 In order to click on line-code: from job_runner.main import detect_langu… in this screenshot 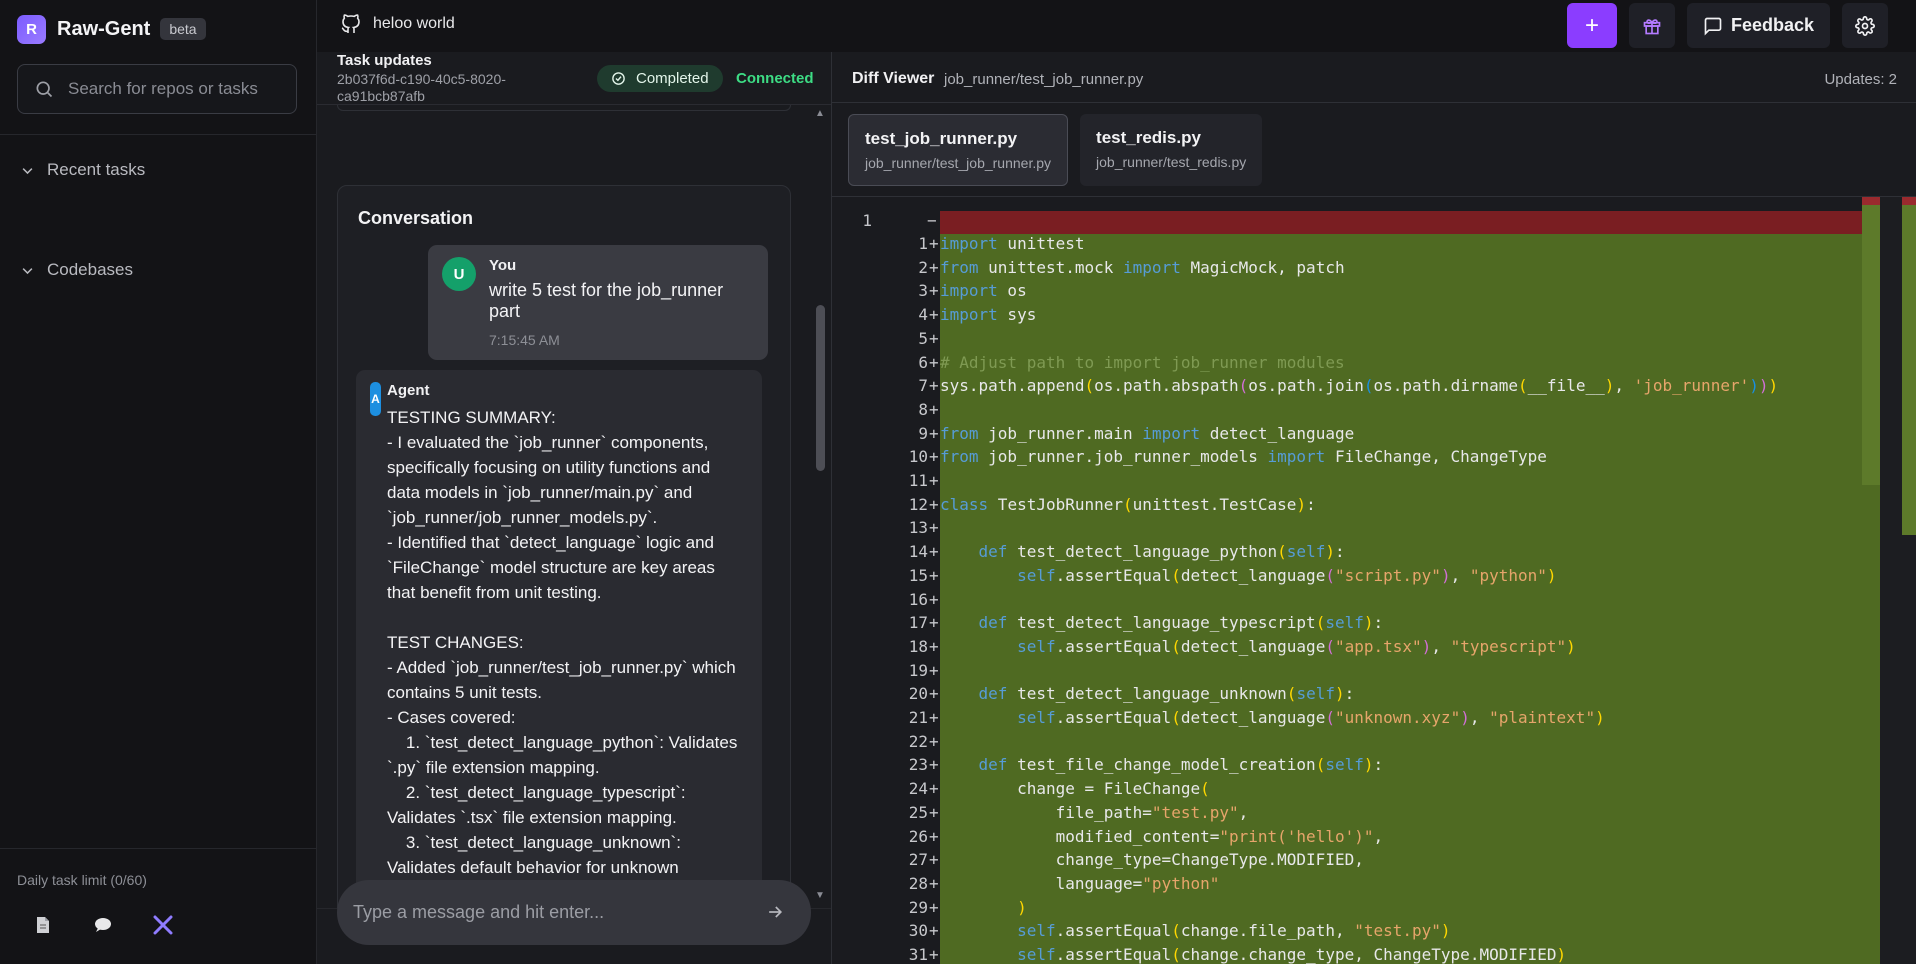, I will do `click(1147, 433)`.